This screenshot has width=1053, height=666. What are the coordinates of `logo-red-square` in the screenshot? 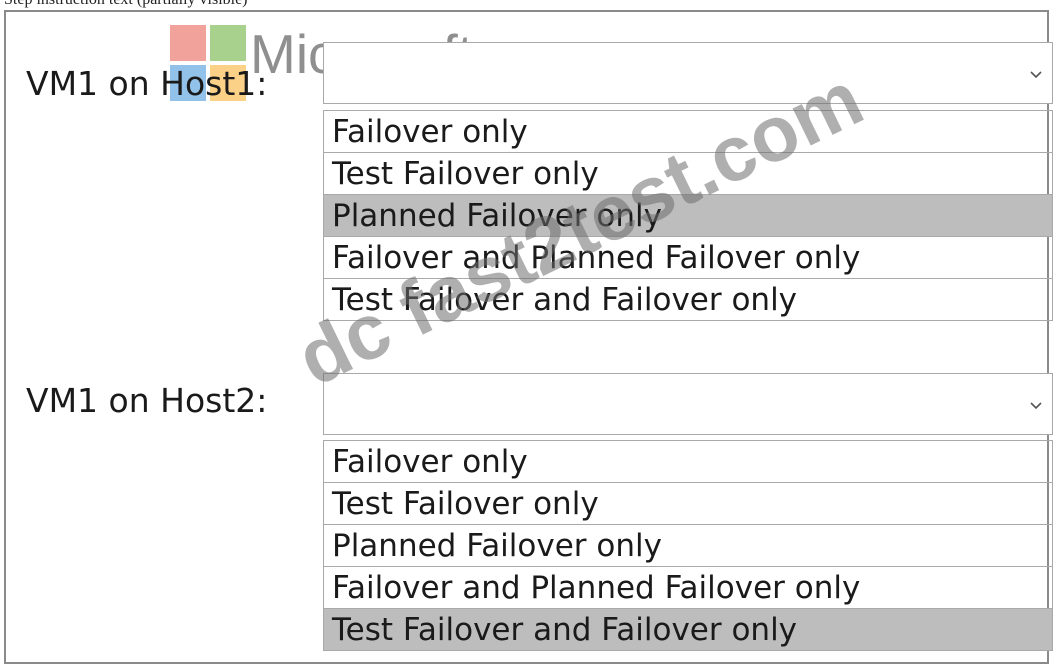 It's located at (188, 43).